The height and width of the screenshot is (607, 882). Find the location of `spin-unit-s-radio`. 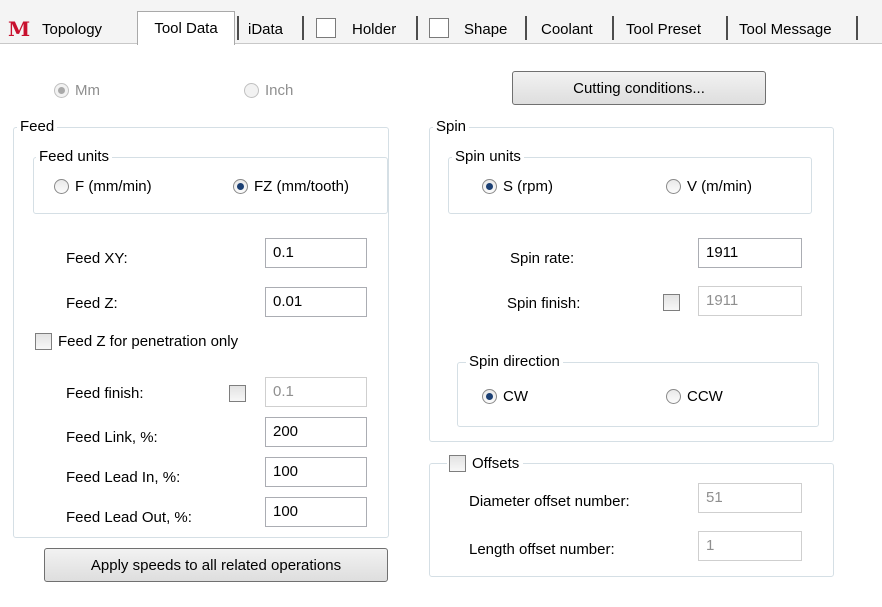

spin-unit-s-radio is located at coordinates (489, 186).